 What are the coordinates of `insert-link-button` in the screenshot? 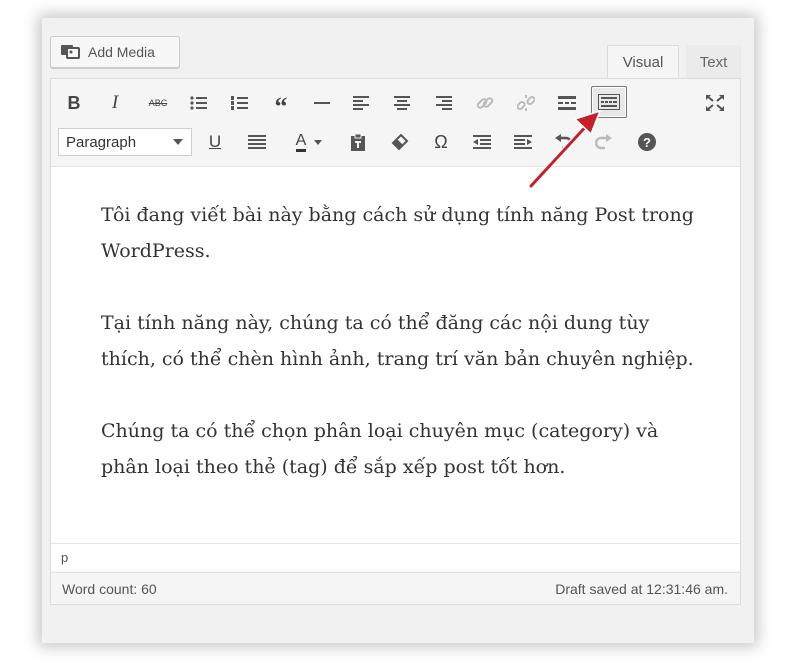 It's located at (485, 103).